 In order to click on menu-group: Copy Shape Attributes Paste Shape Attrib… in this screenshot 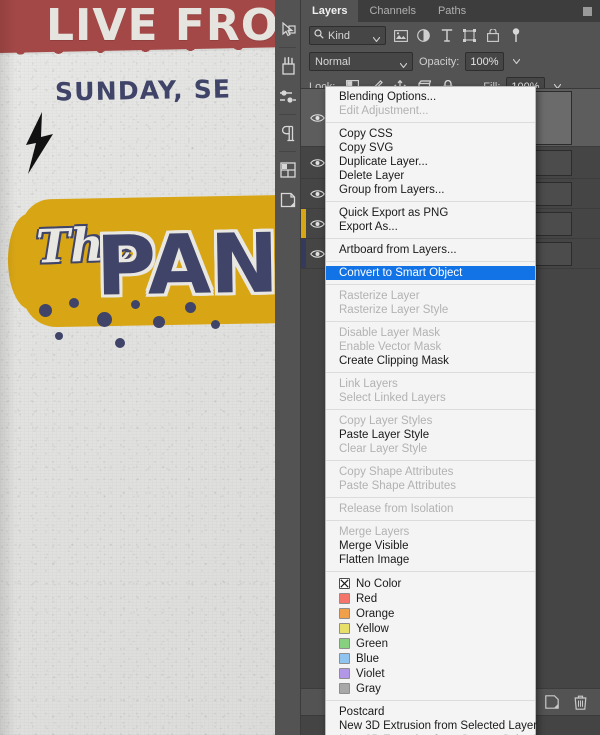, I will do `click(430, 479)`.